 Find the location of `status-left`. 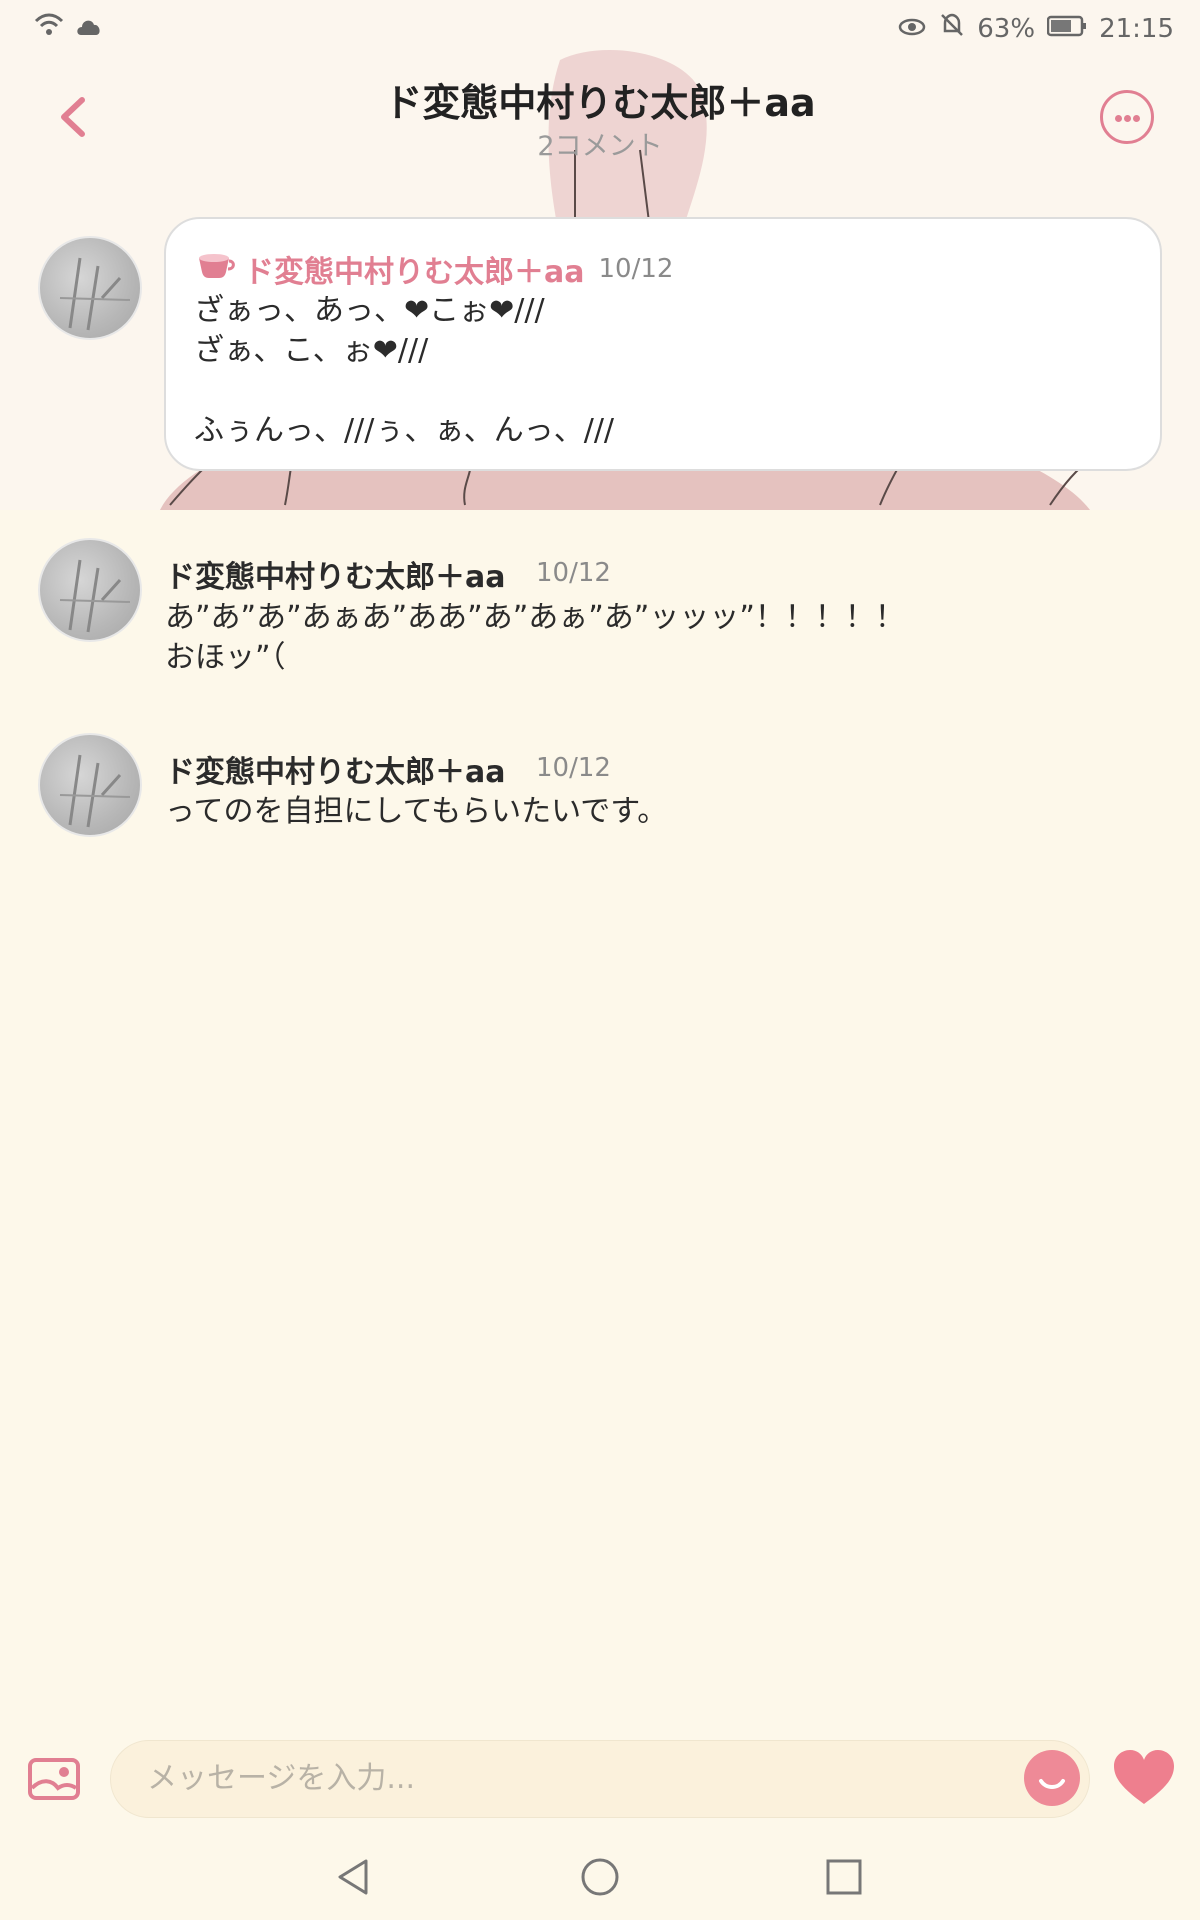

status-left is located at coordinates (69, 28).